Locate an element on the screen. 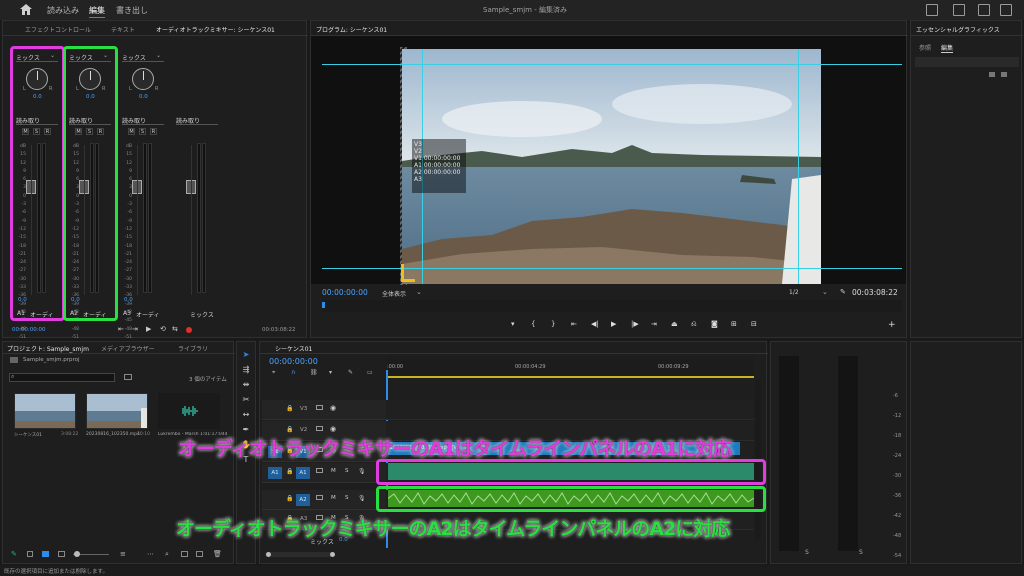 The height and width of the screenshot is (576, 1024). track-s-button: S is located at coordinates (142, 131).